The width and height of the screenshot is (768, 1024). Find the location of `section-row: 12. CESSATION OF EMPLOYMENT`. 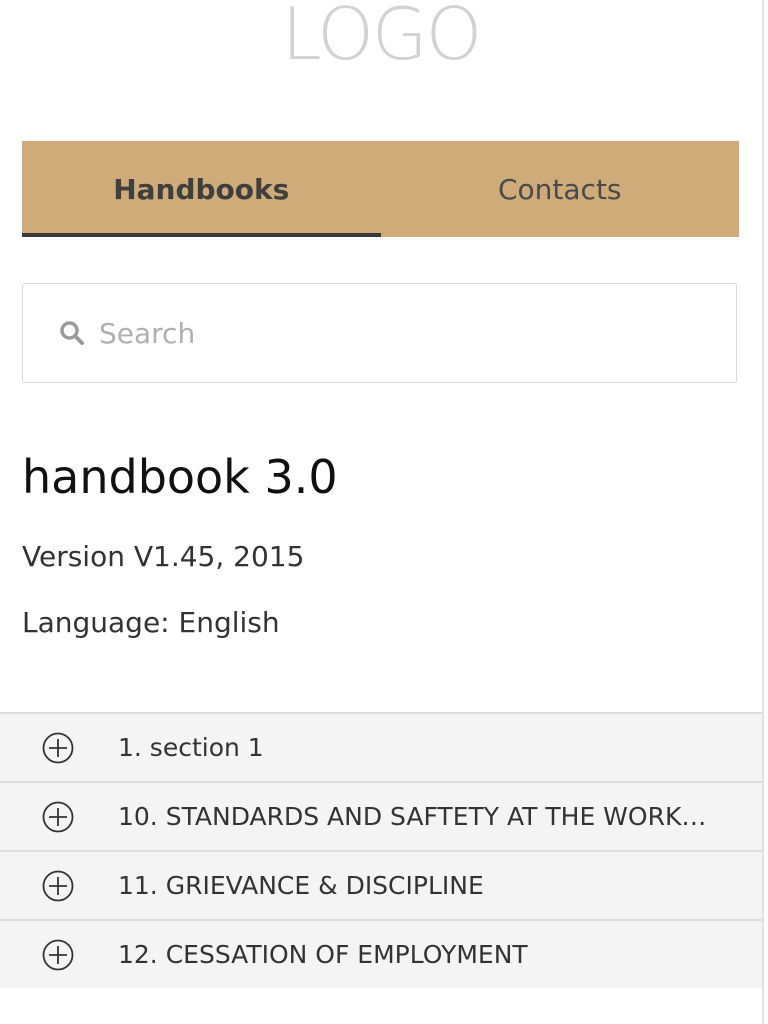

section-row: 12. CESSATION OF EMPLOYMENT is located at coordinates (381, 953).